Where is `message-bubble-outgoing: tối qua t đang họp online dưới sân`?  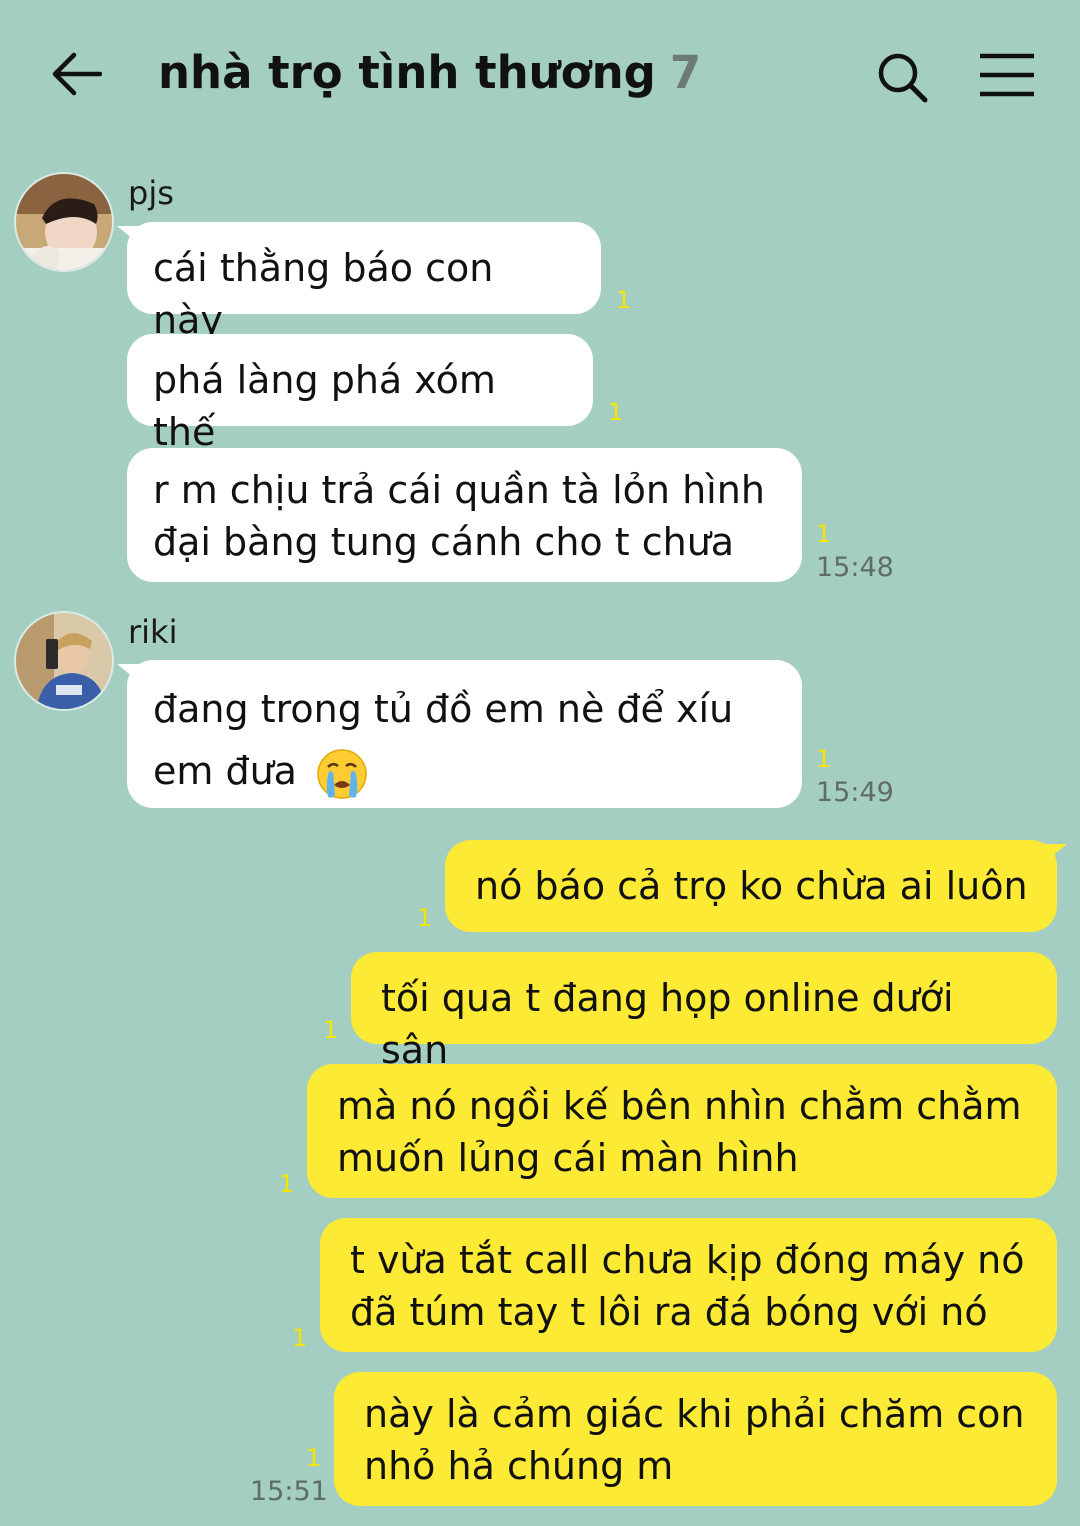
message-bubble-outgoing: tối qua t đang họp online dưới sân is located at coordinates (704, 1012).